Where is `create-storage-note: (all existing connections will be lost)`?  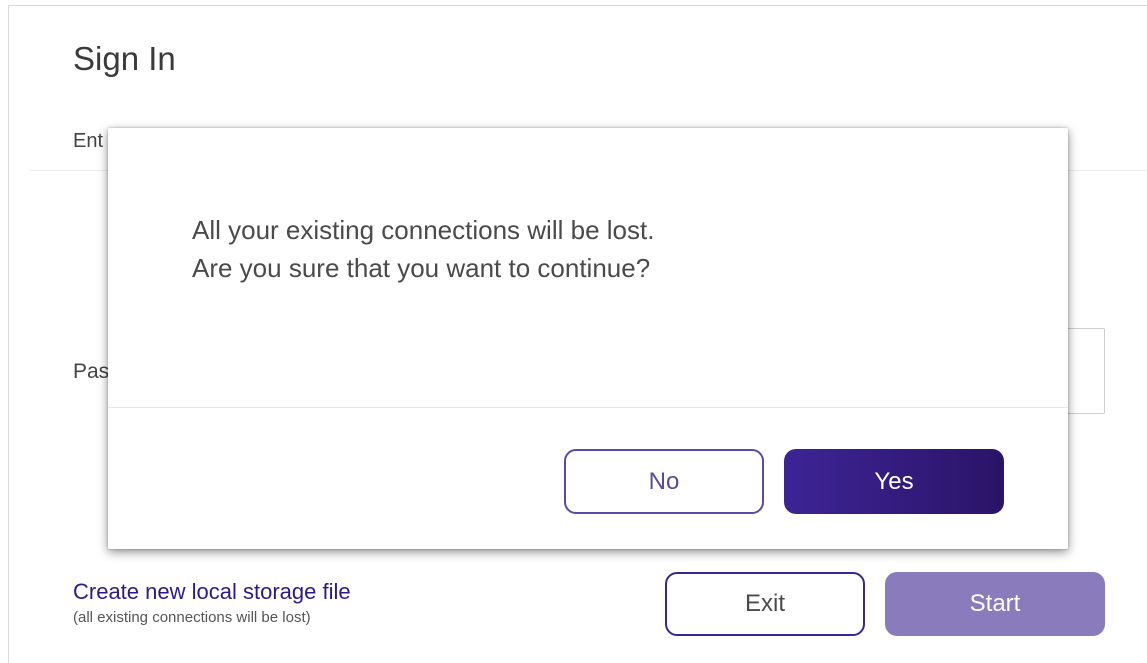 create-storage-note: (all existing connections will be lost) is located at coordinates (192, 617).